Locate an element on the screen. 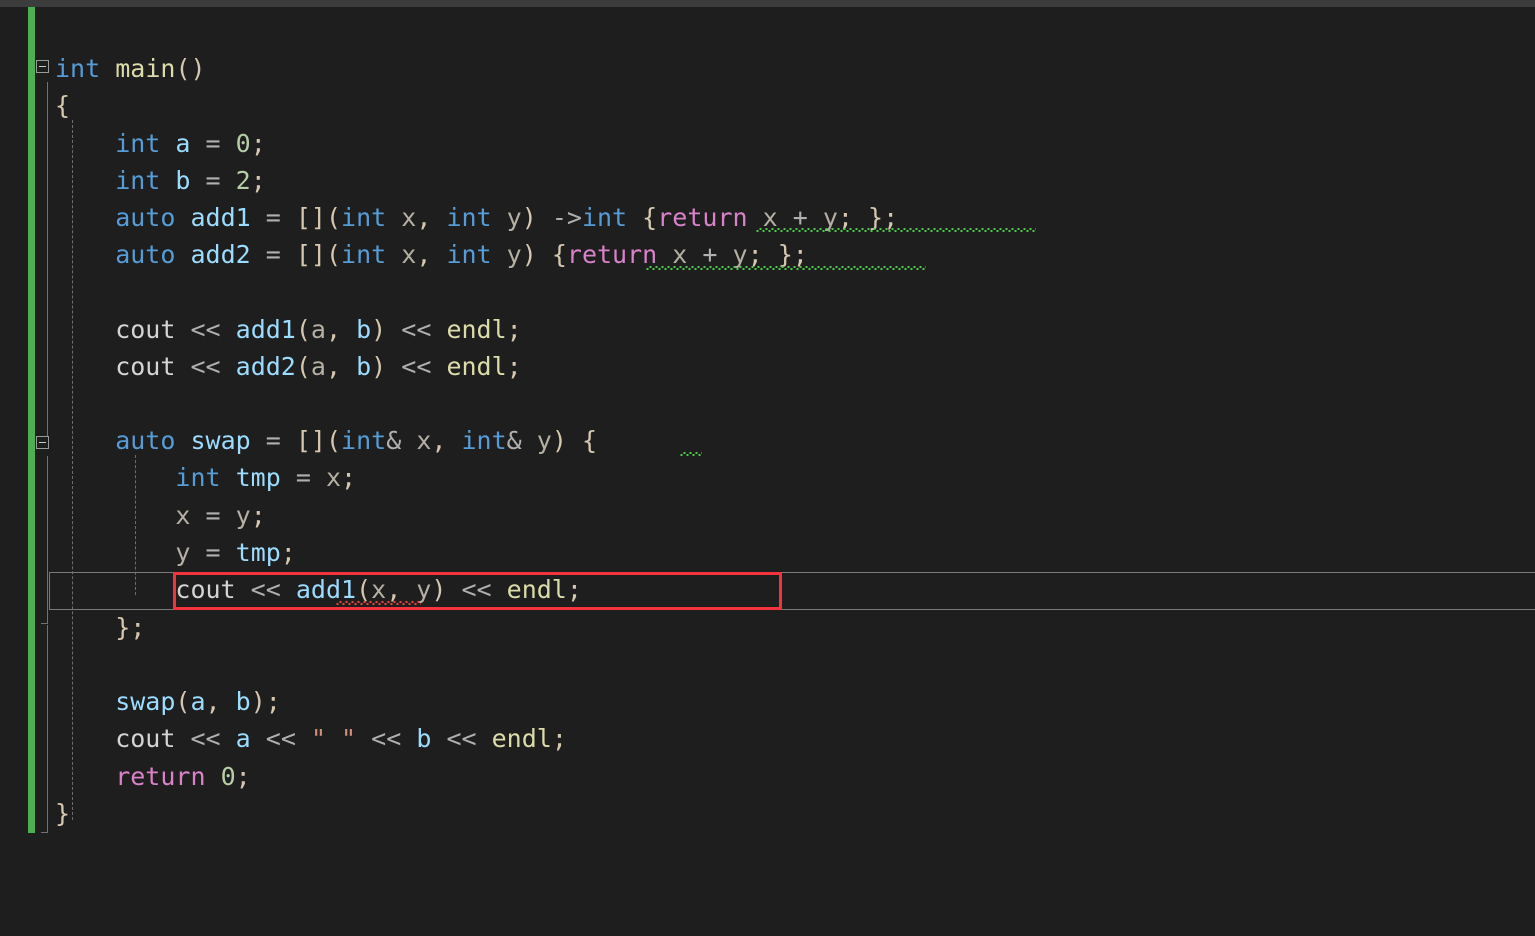  fold-marker-main is located at coordinates (42, 66).